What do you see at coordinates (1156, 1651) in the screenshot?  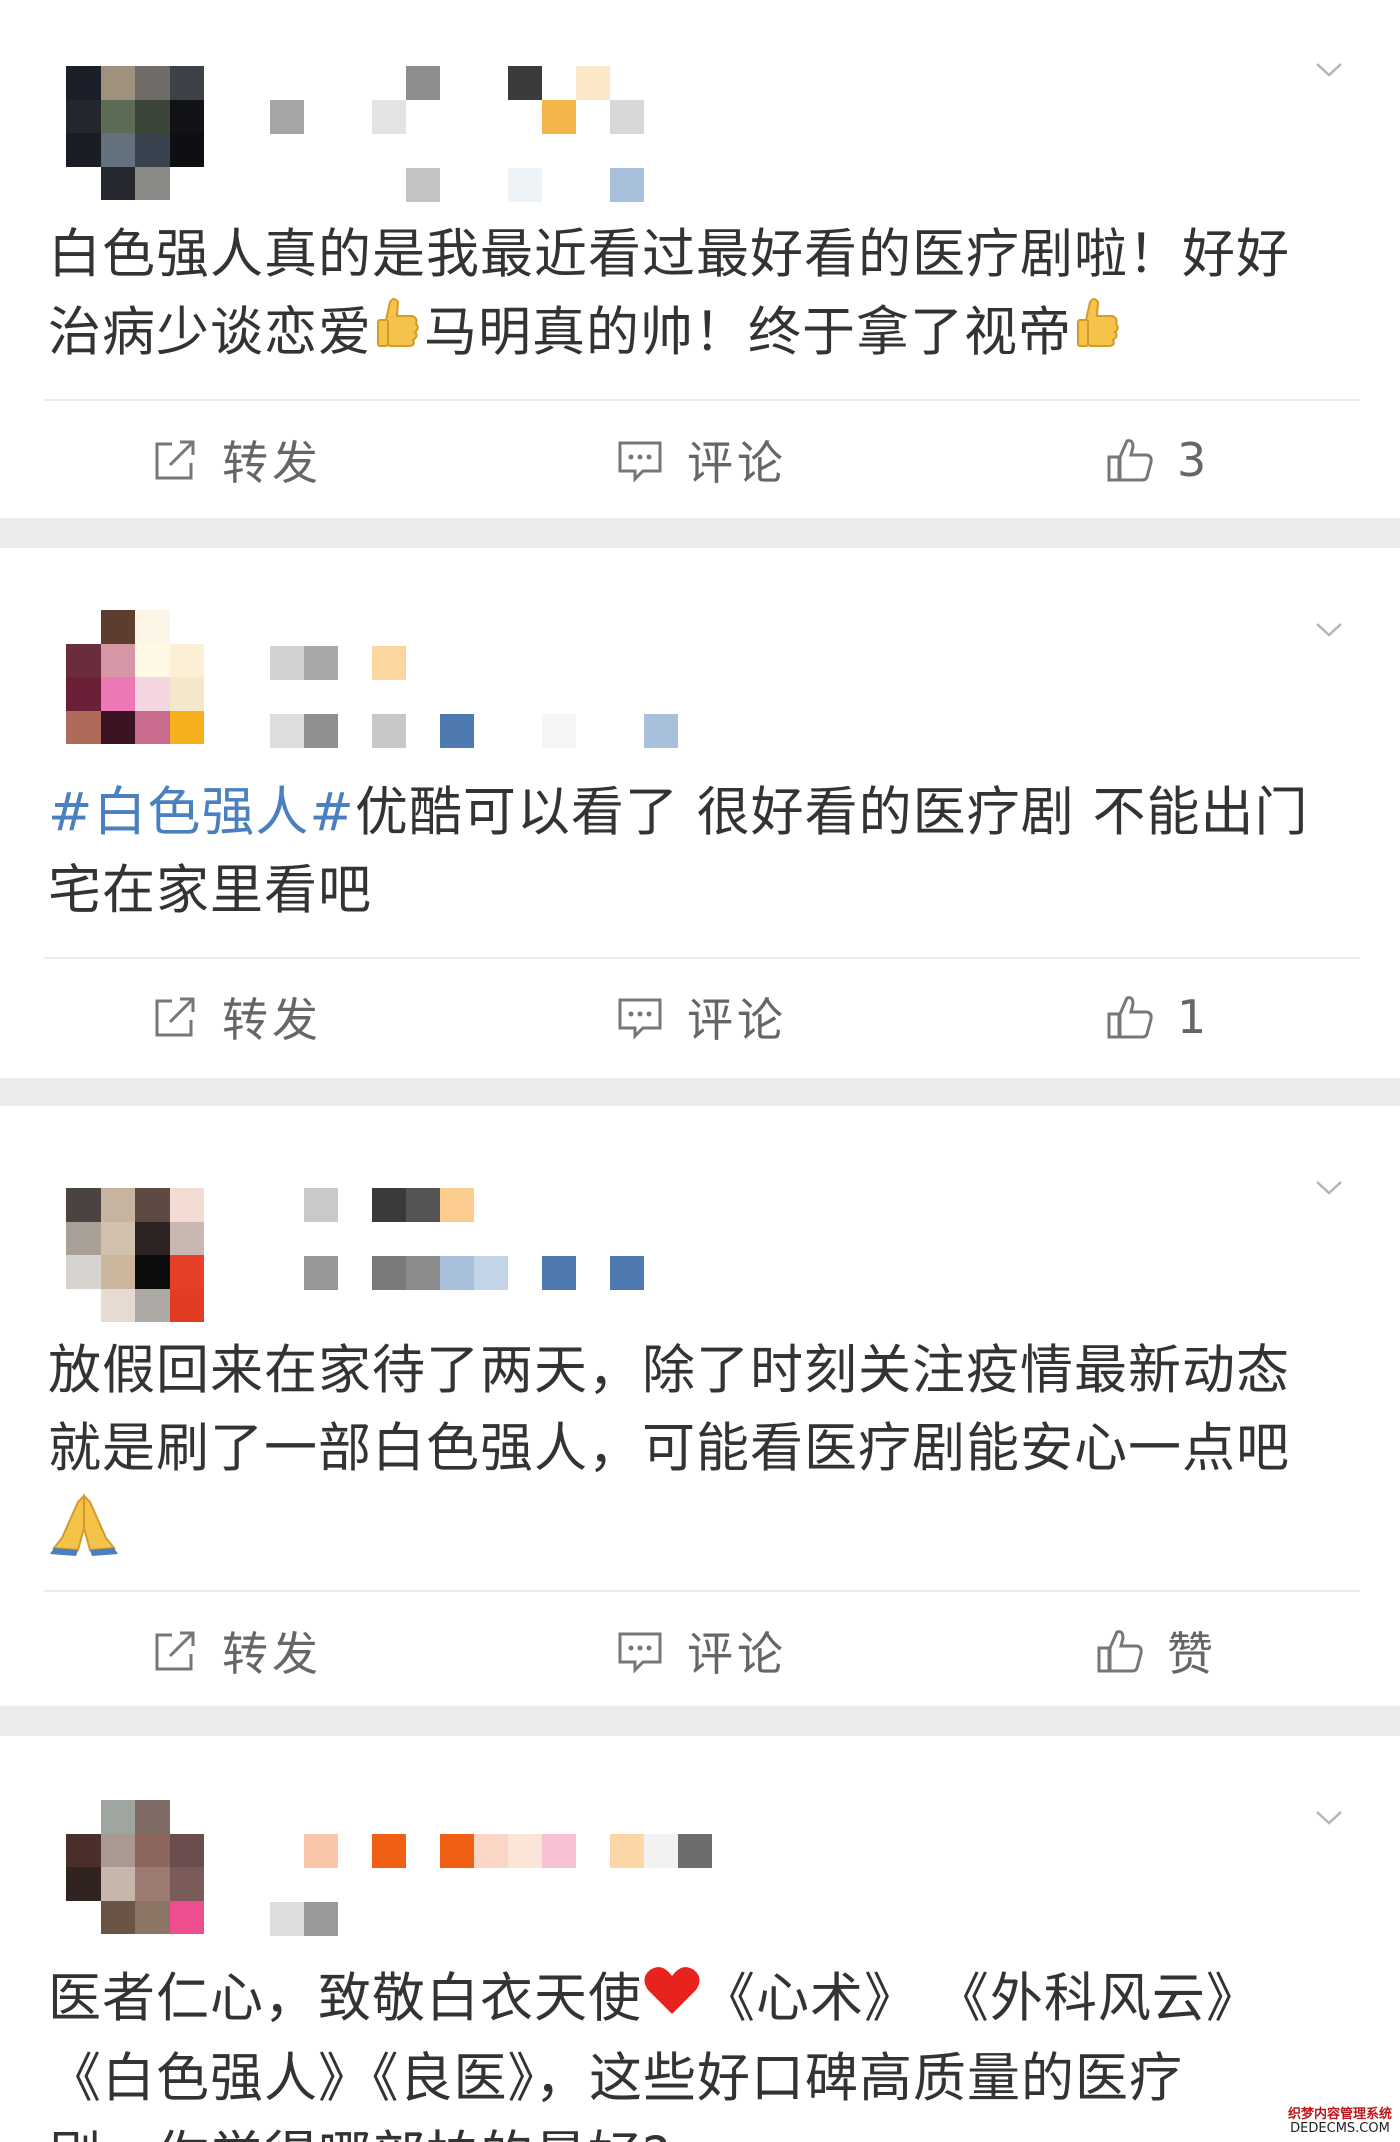 I see `like-button: 赞` at bounding box center [1156, 1651].